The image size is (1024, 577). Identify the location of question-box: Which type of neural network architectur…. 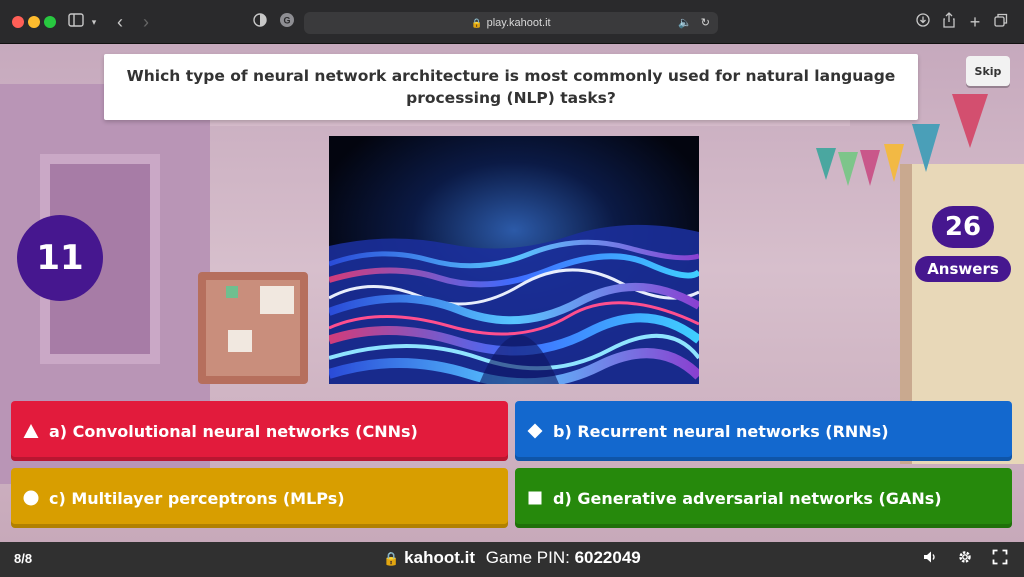
(511, 87).